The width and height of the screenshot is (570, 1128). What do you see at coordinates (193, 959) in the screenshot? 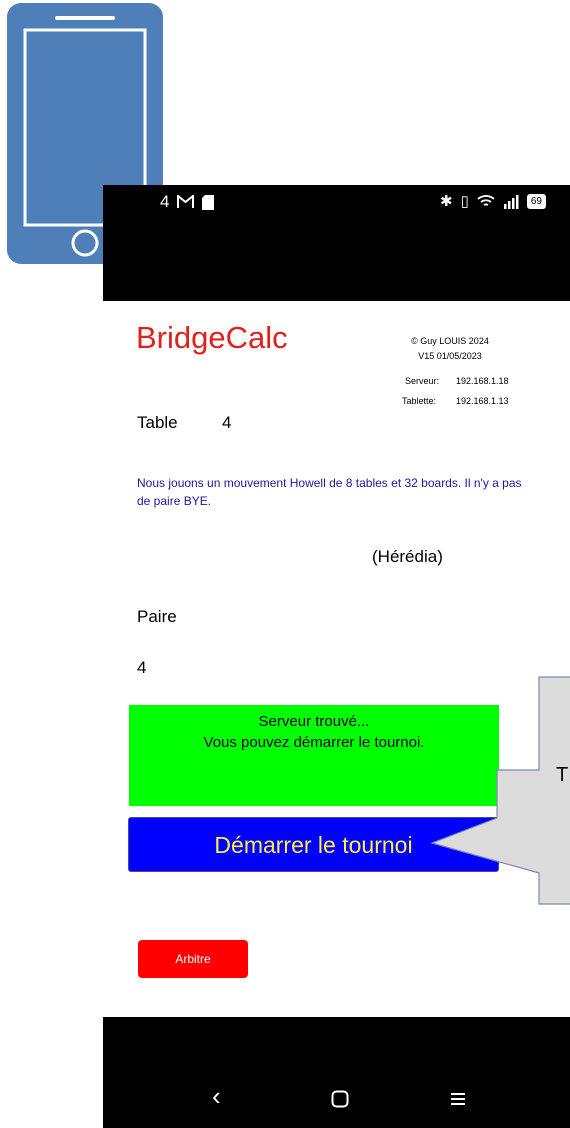
I see `arbiter-button: Arbitre` at bounding box center [193, 959].